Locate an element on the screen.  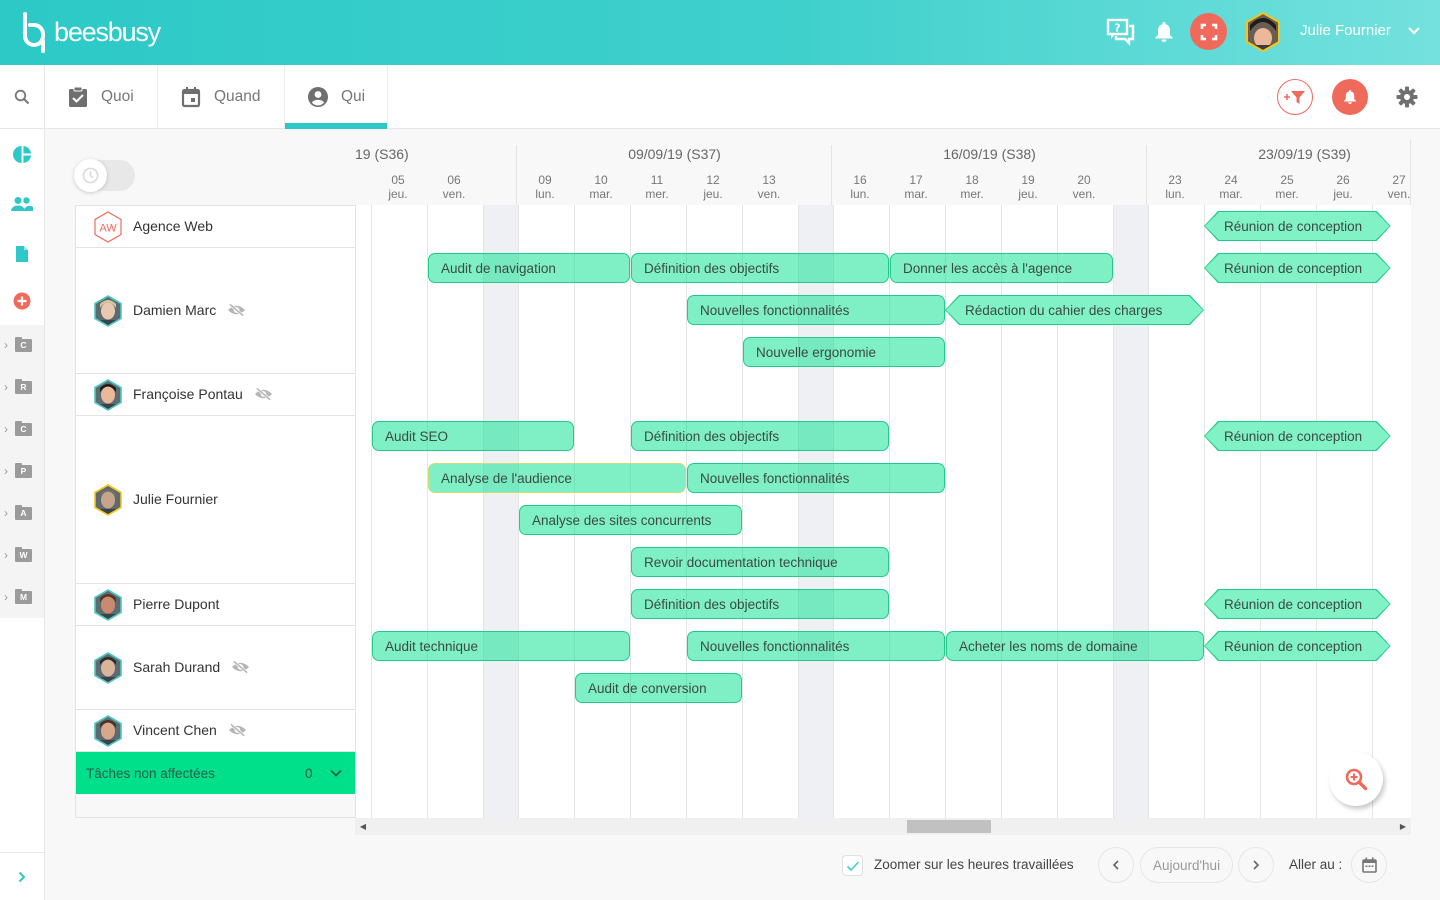
toggle-knob is located at coordinates (90, 175).